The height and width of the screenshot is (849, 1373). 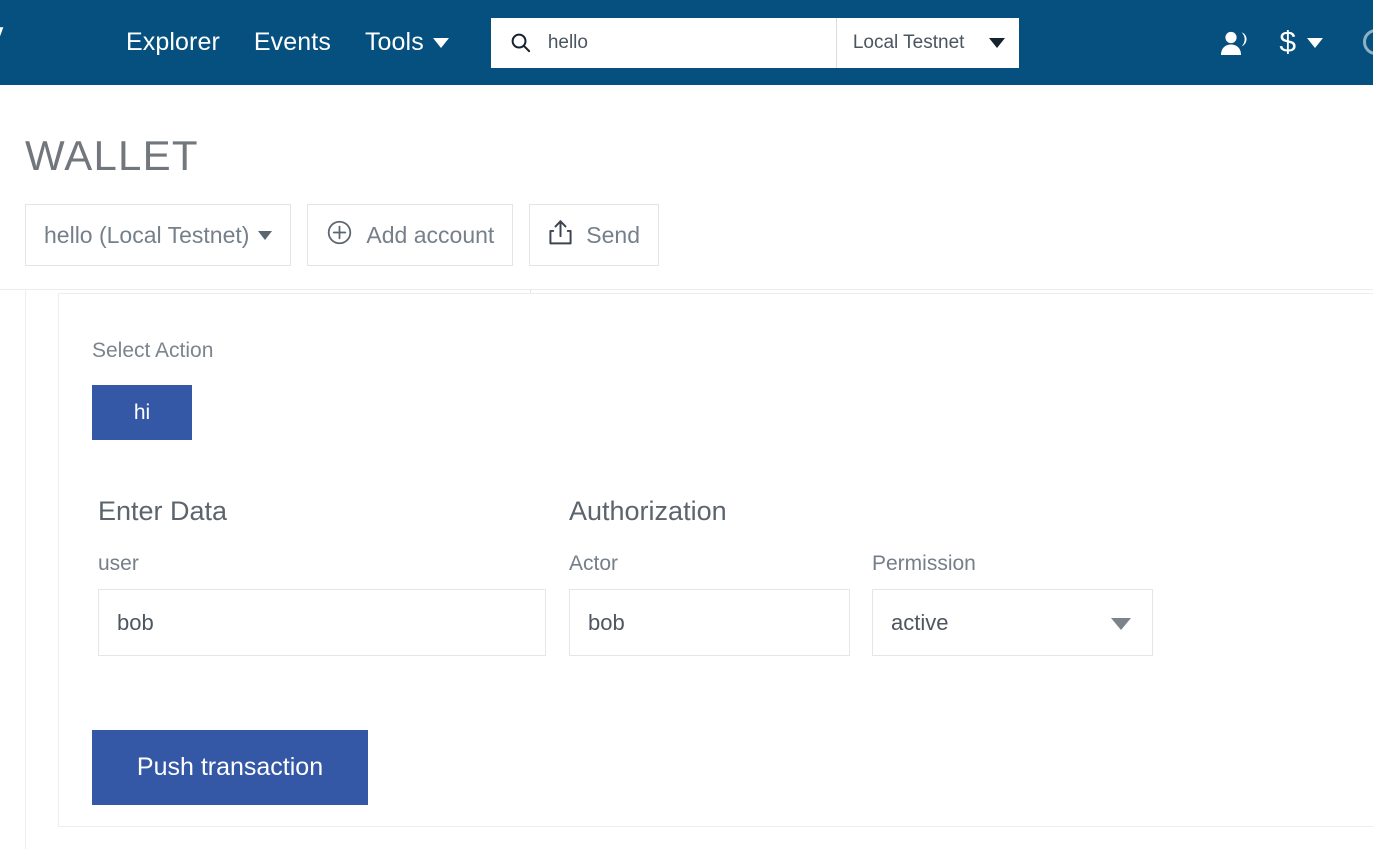 I want to click on actor-field: Actor, so click(x=709, y=604).